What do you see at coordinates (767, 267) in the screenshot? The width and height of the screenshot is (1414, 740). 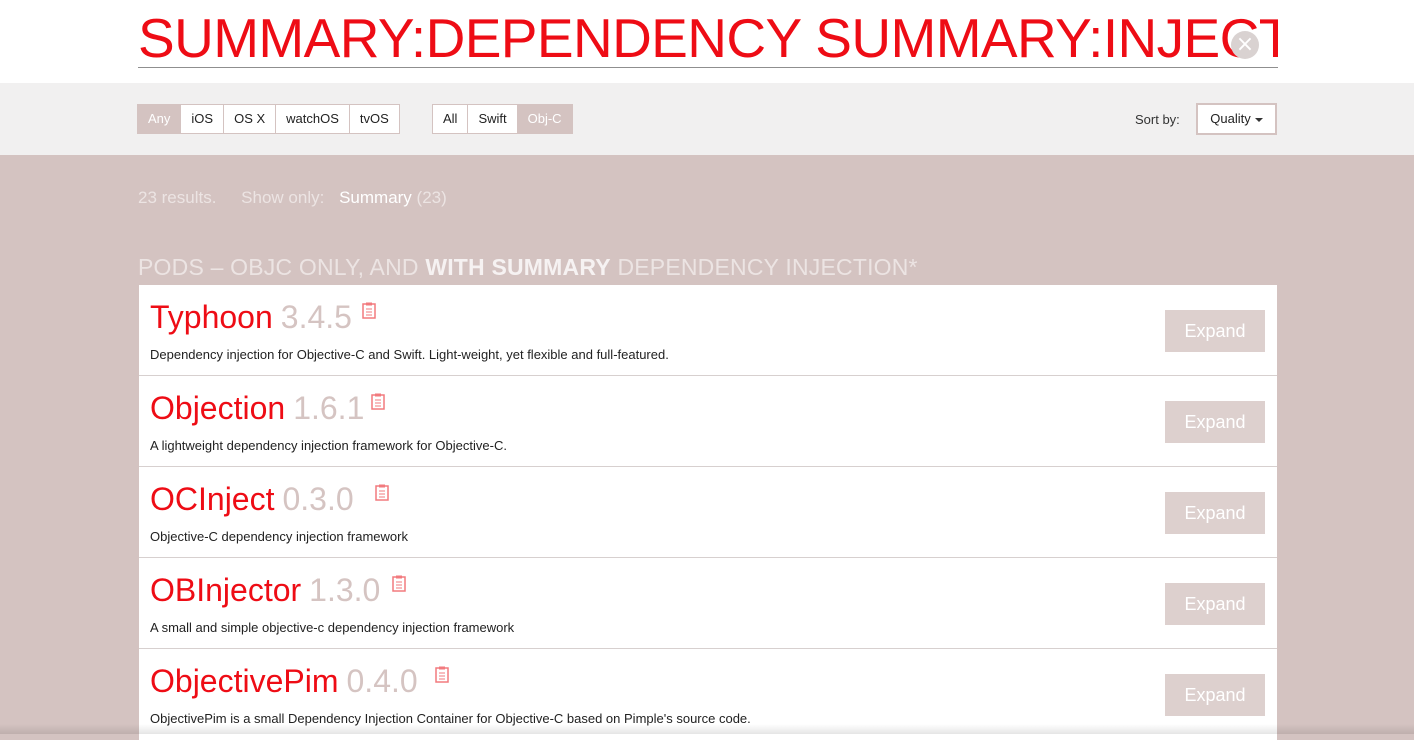 I see `section-heading-suffix: DEPENDENCY INJECTION*` at bounding box center [767, 267].